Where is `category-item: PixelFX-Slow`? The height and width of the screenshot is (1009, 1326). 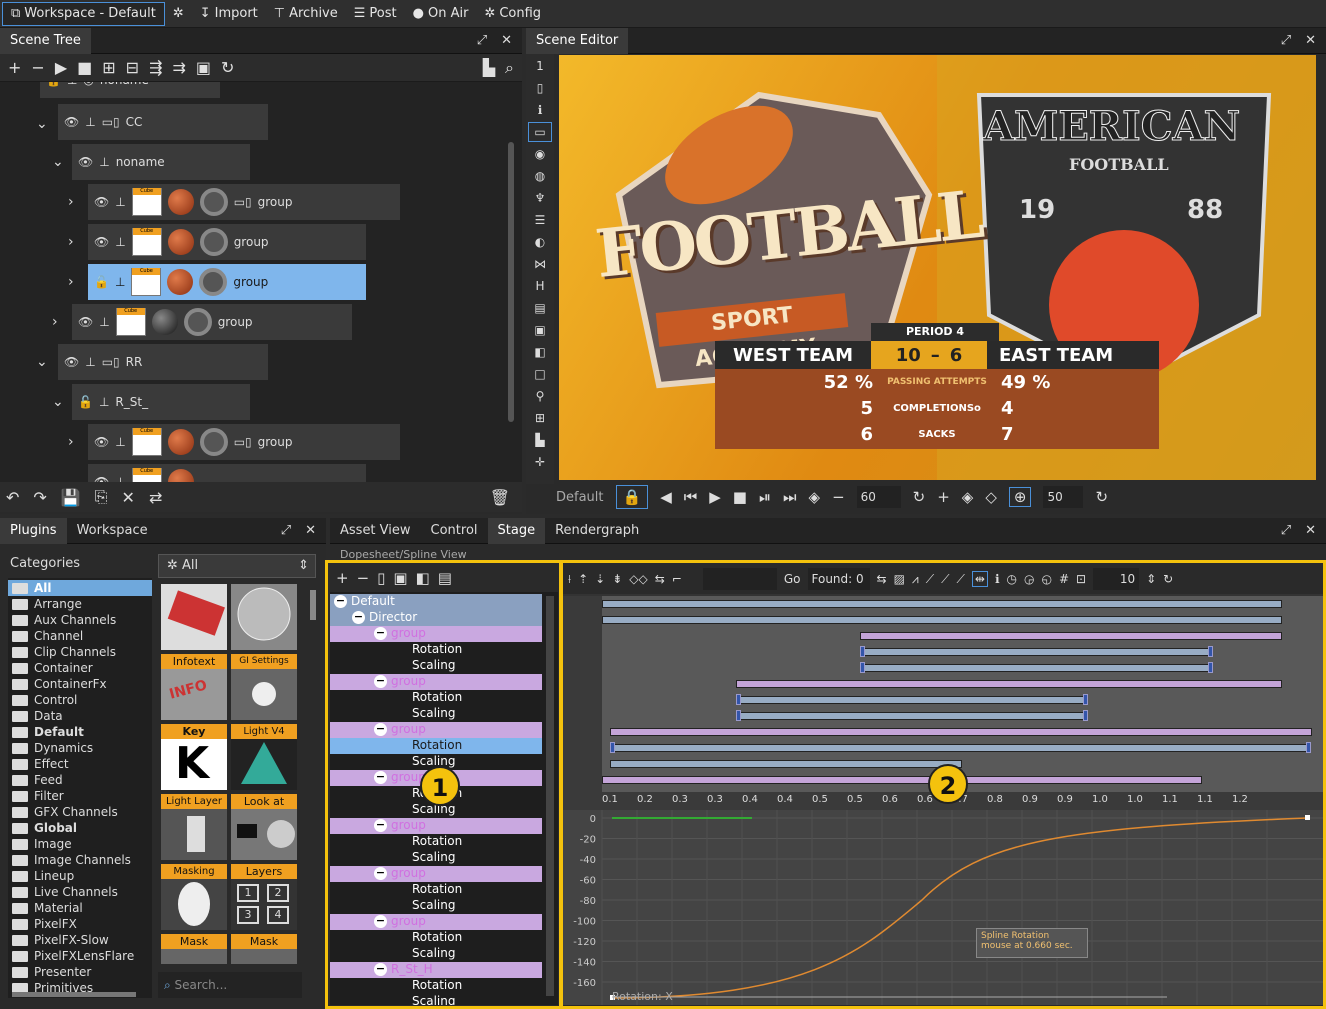 category-item: PixelFX-Slow is located at coordinates (80, 940).